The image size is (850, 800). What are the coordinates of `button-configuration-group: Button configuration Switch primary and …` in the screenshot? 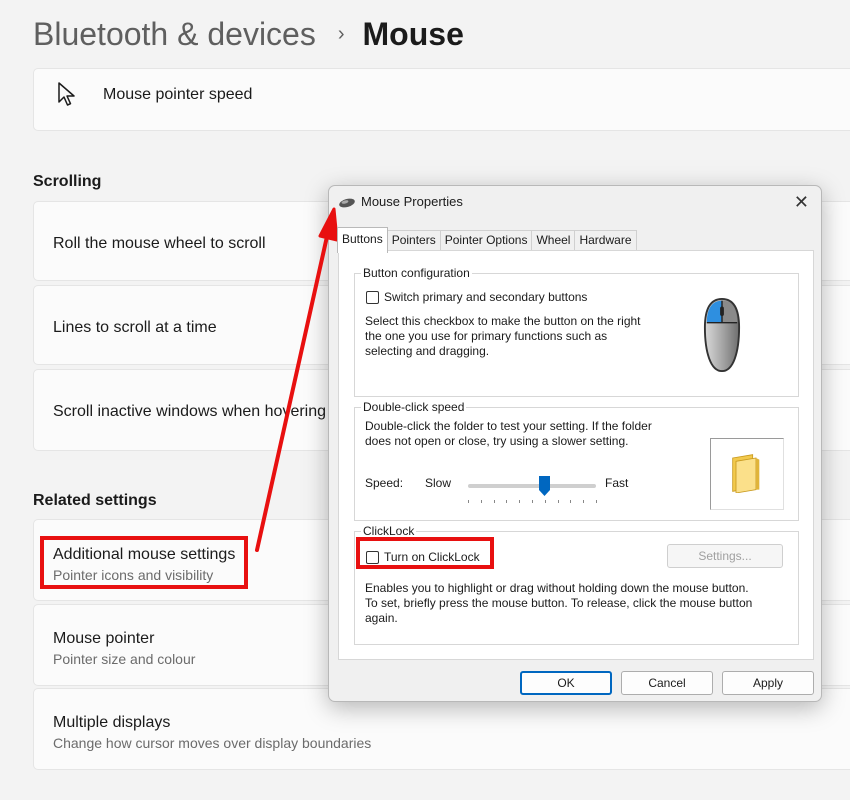 It's located at (576, 331).